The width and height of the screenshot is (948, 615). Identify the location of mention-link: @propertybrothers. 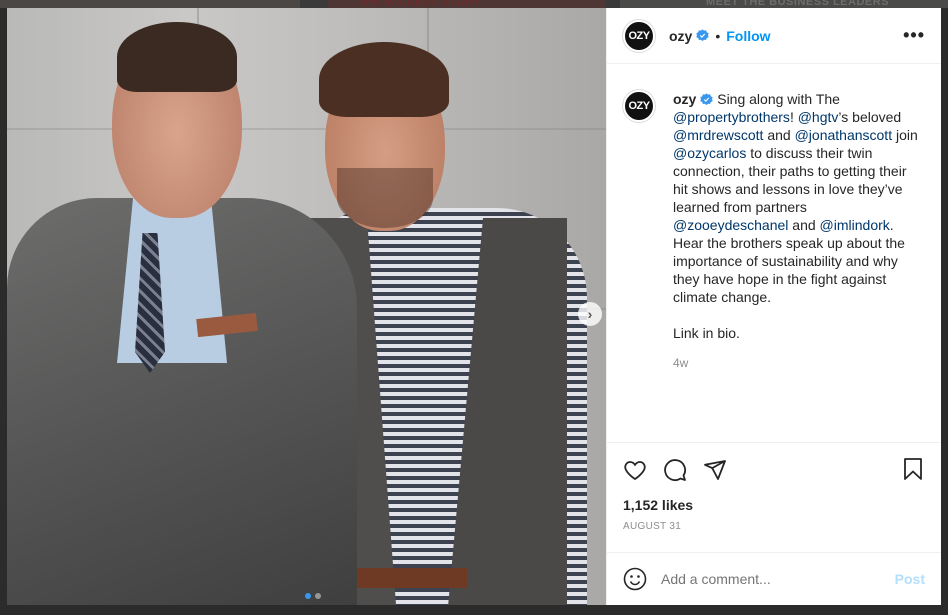
(731, 117).